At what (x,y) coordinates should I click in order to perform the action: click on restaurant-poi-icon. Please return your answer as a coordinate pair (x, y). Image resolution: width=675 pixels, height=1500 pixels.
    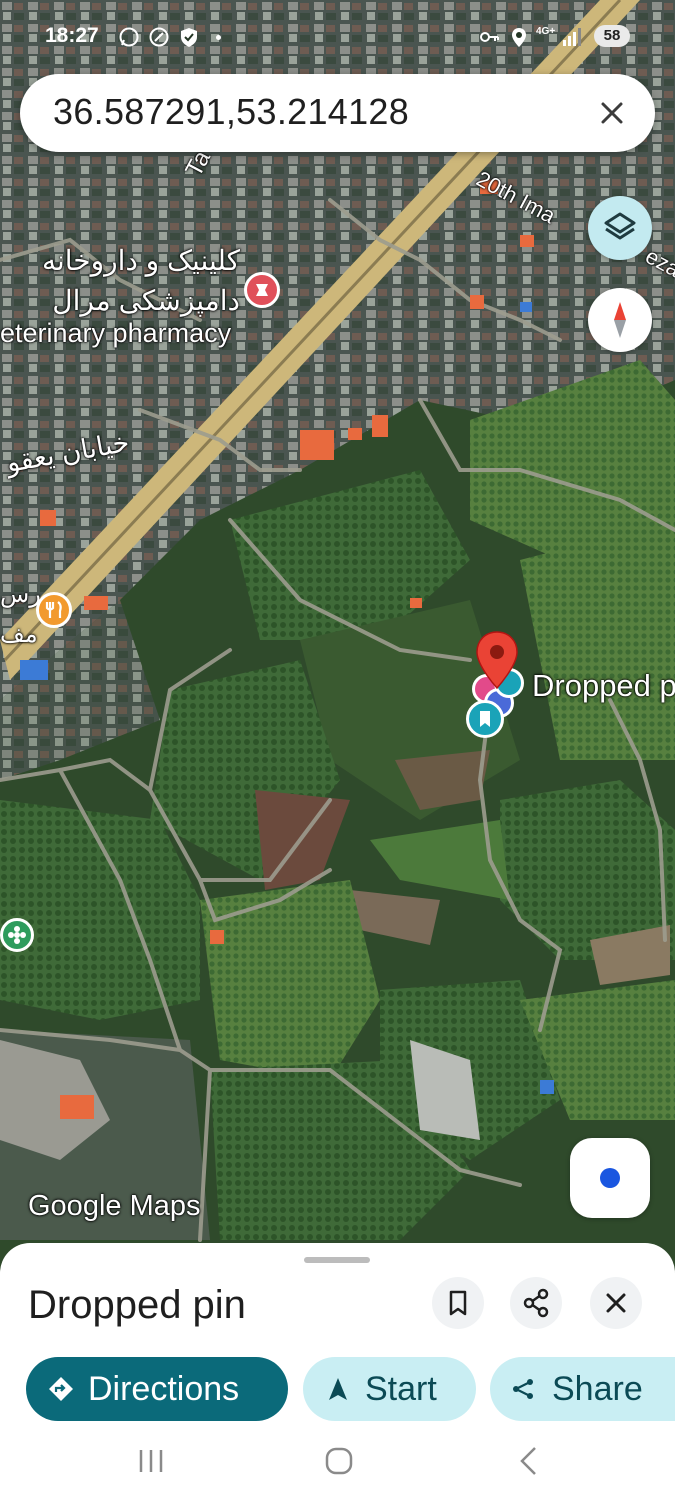
    Looking at the image, I should click on (54, 610).